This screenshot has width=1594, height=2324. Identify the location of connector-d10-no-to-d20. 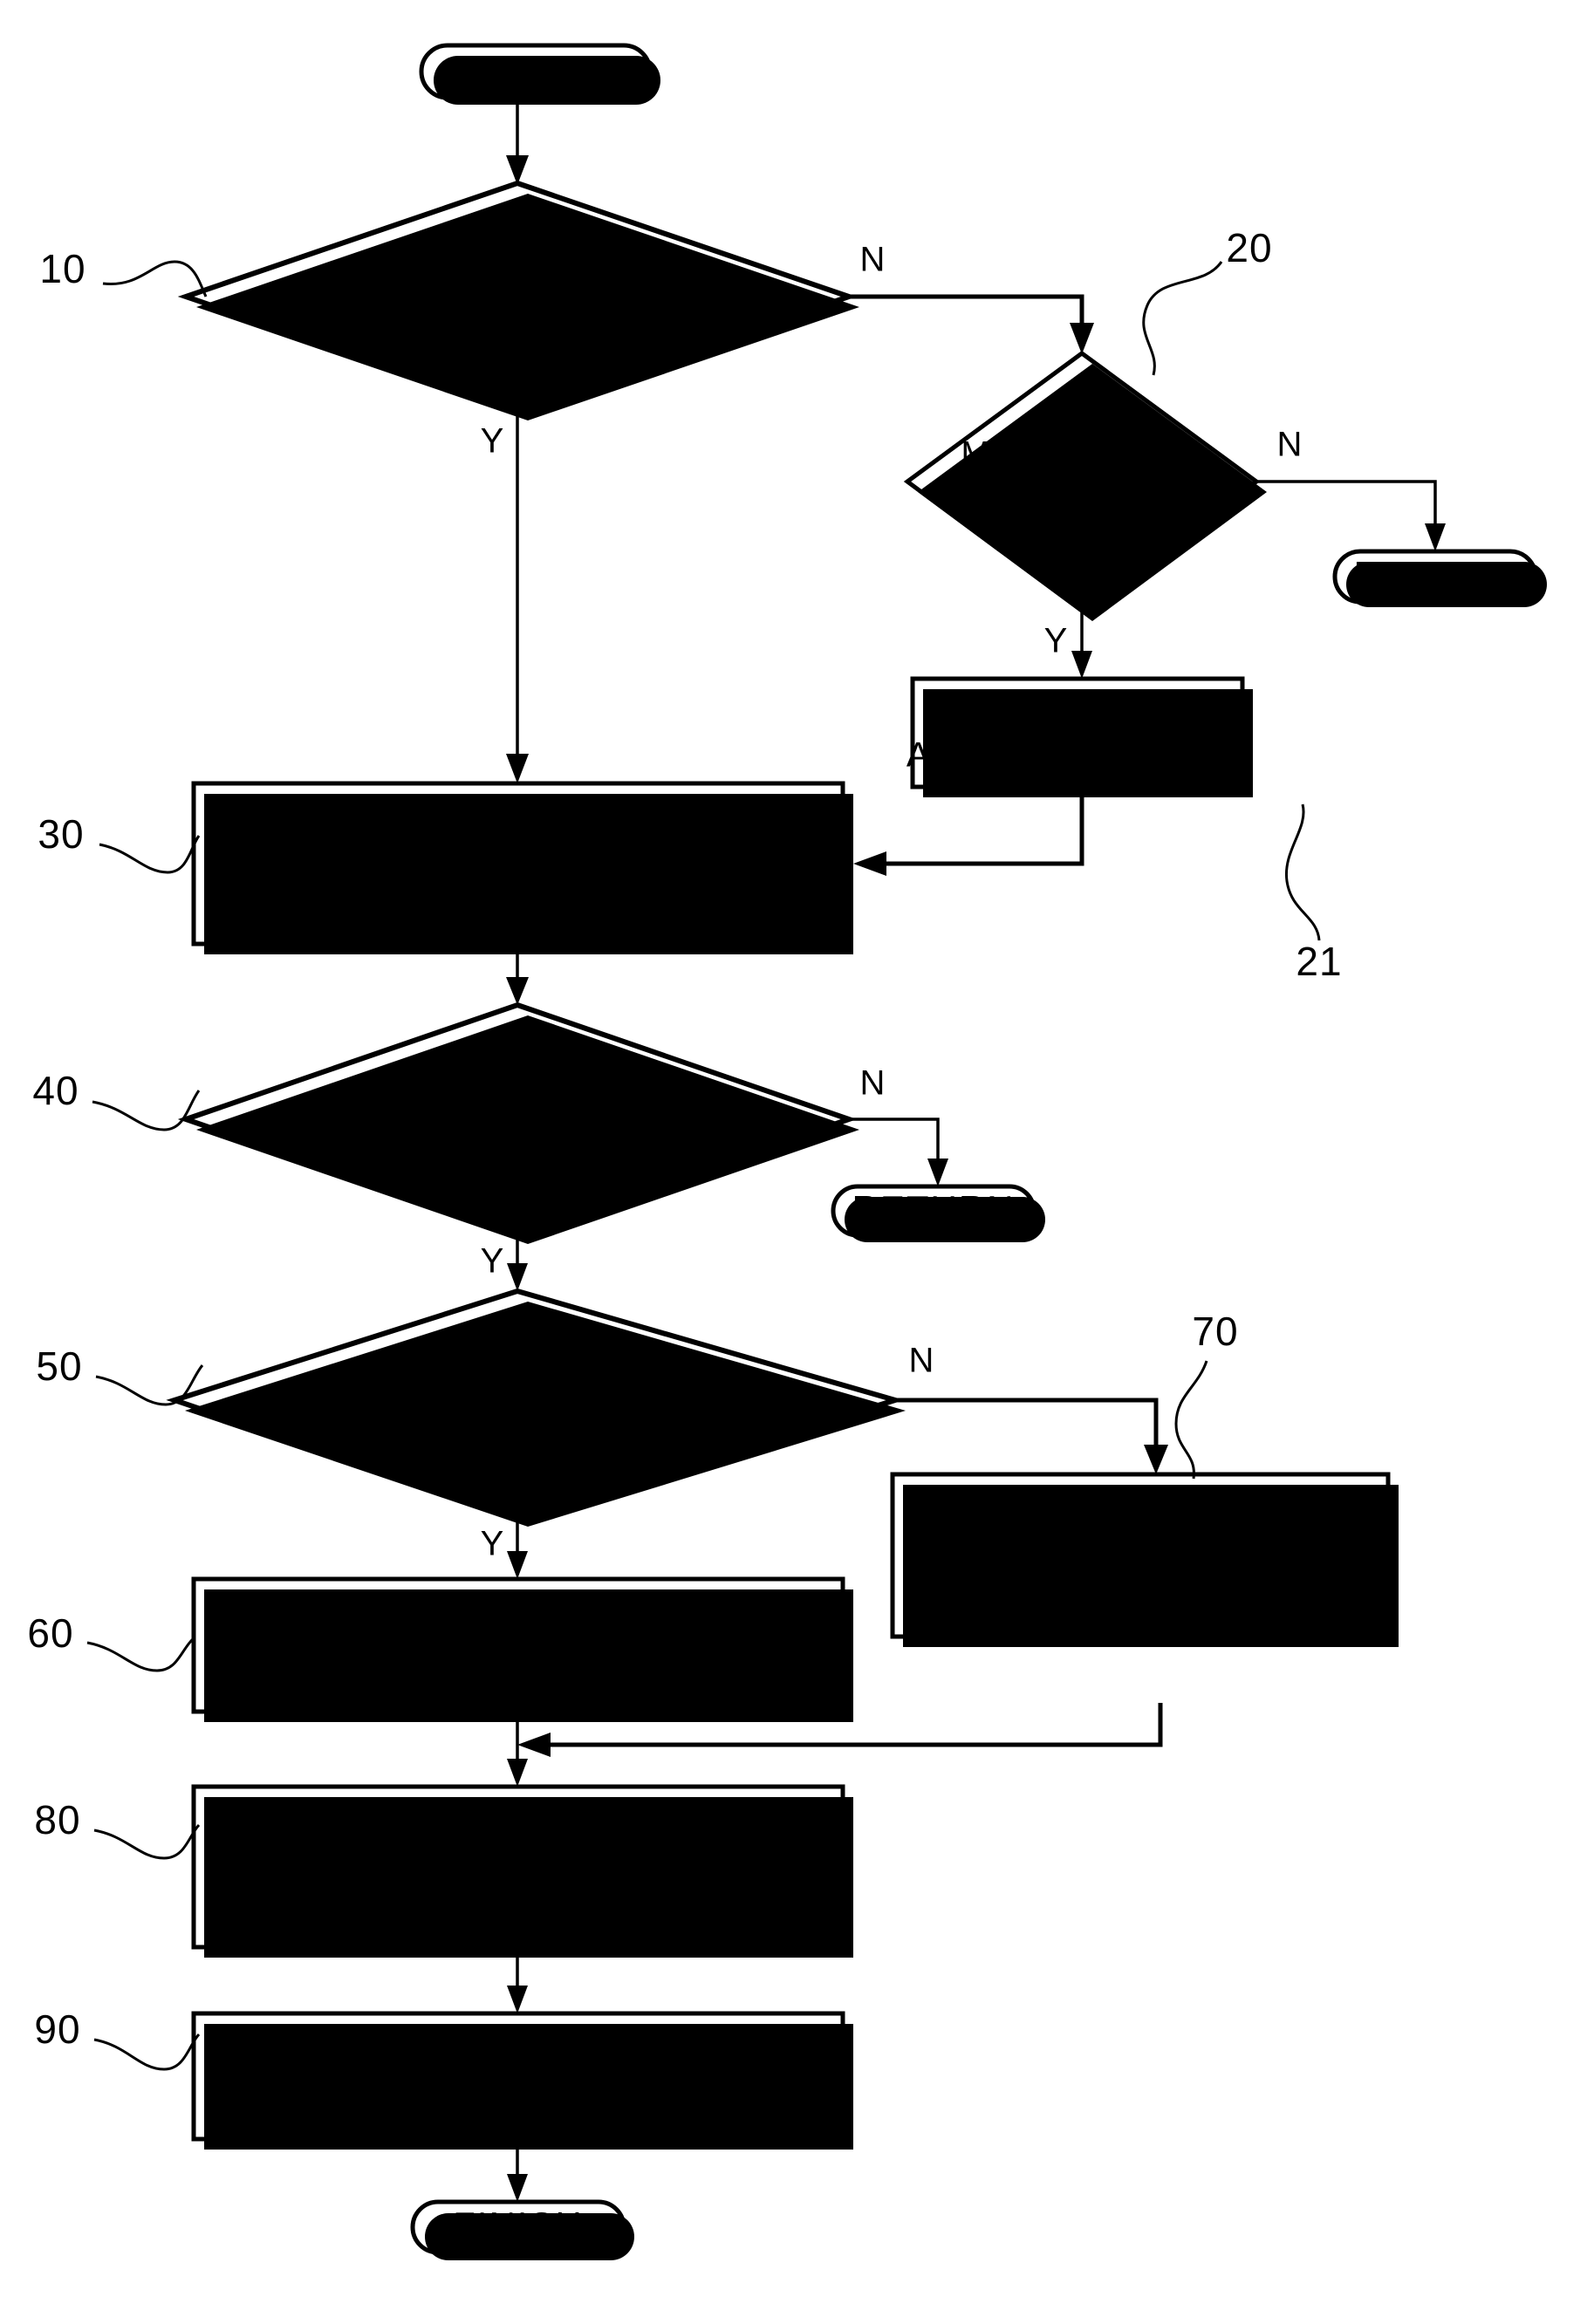
(971, 324).